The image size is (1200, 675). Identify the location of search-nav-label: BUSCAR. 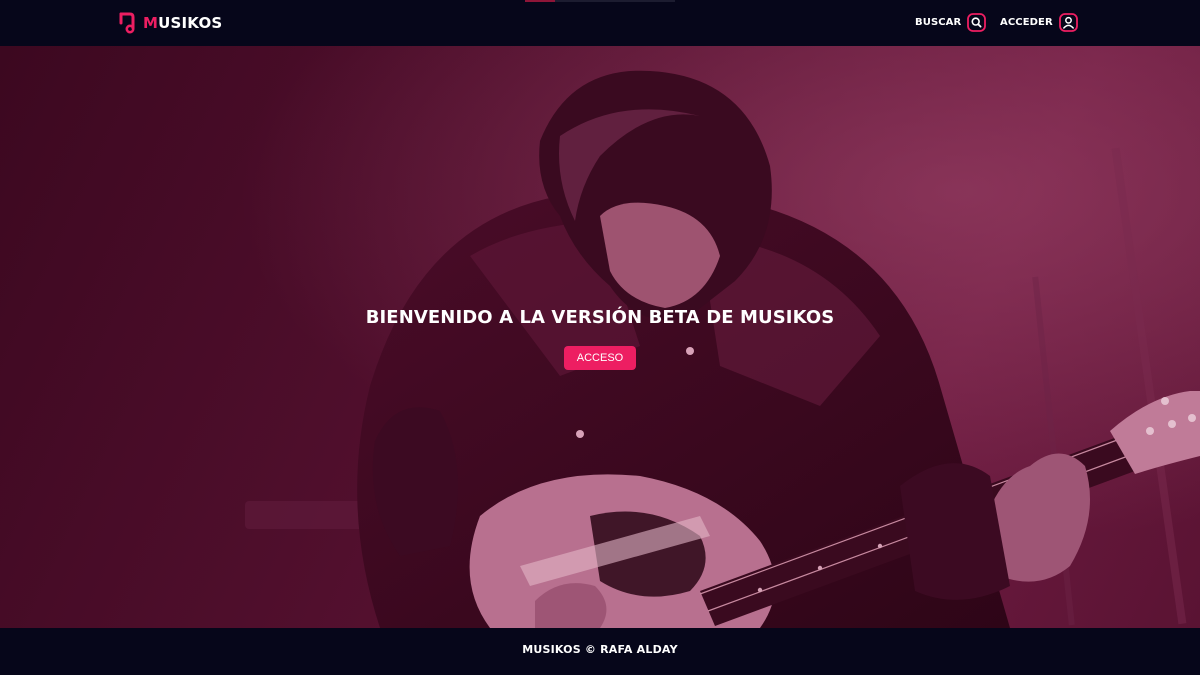
(938, 22).